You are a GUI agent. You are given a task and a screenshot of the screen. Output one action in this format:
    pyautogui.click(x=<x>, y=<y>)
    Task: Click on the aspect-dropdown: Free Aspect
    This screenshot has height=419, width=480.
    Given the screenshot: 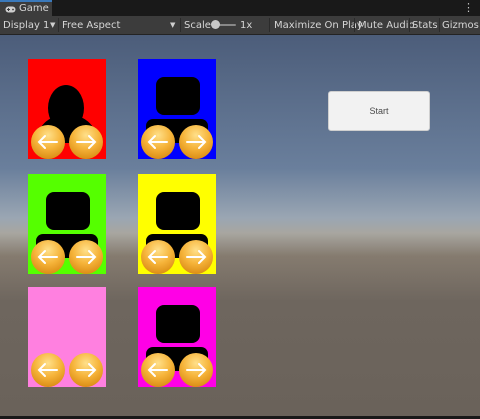 What is the action you would take?
    pyautogui.click(x=91, y=25)
    